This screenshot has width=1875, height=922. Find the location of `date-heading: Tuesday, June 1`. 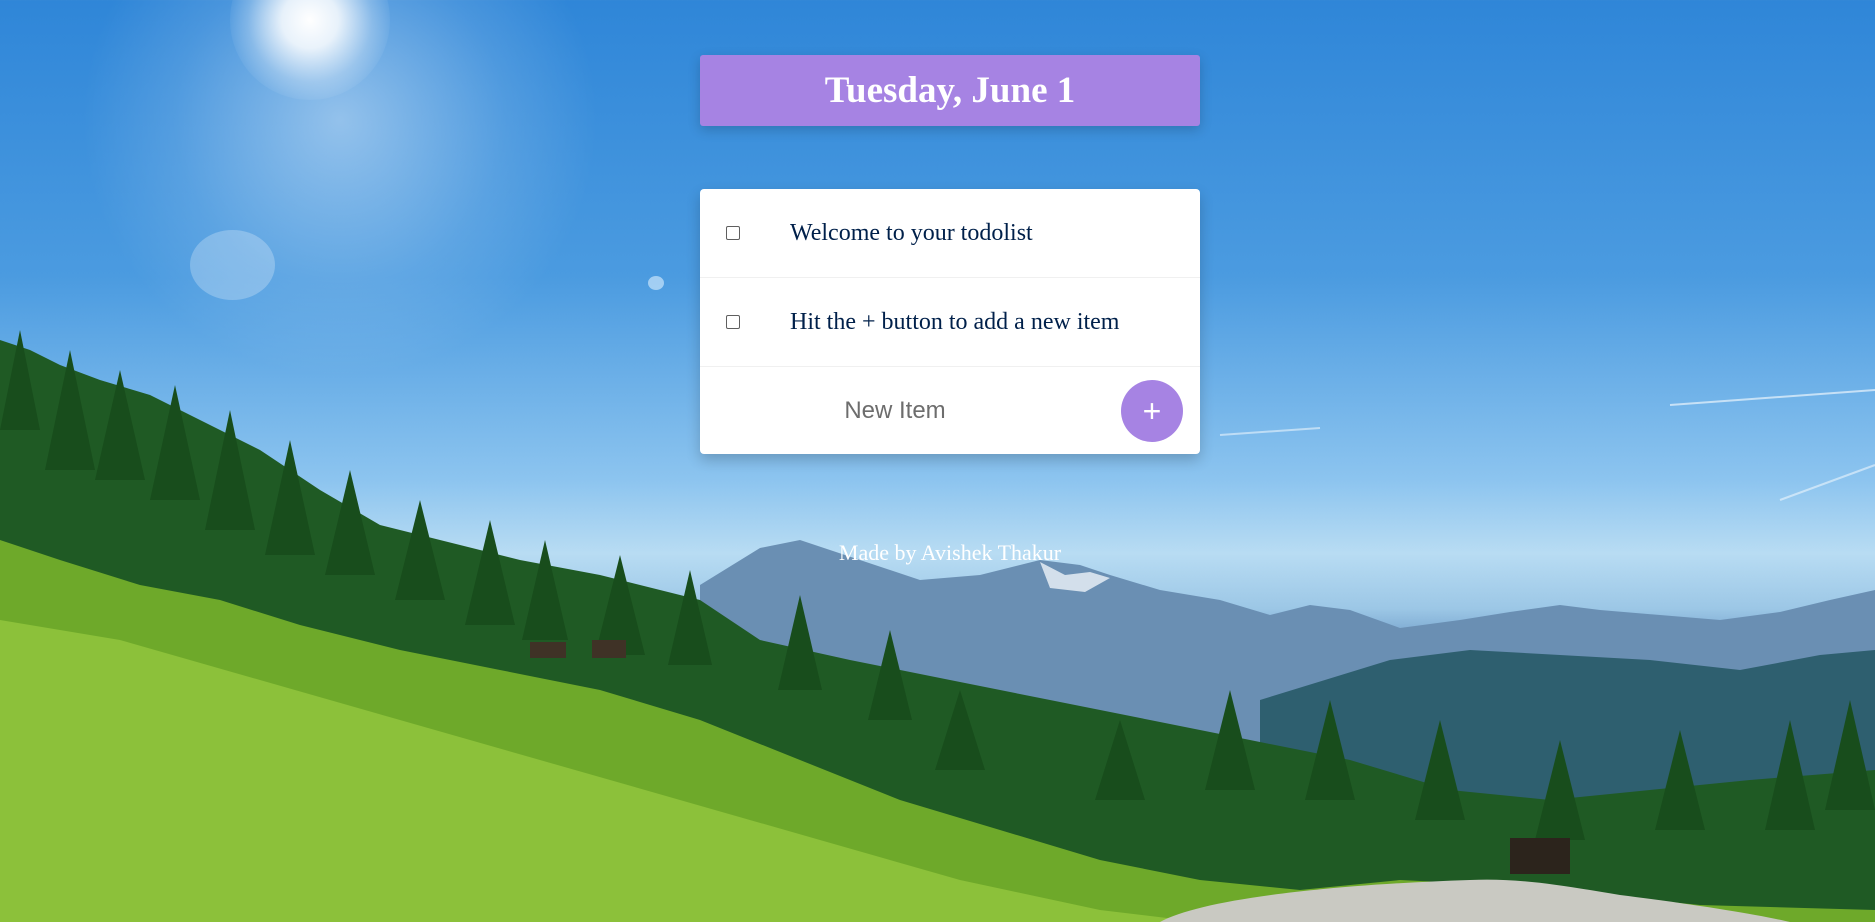

date-heading: Tuesday, June 1 is located at coordinates (950, 90).